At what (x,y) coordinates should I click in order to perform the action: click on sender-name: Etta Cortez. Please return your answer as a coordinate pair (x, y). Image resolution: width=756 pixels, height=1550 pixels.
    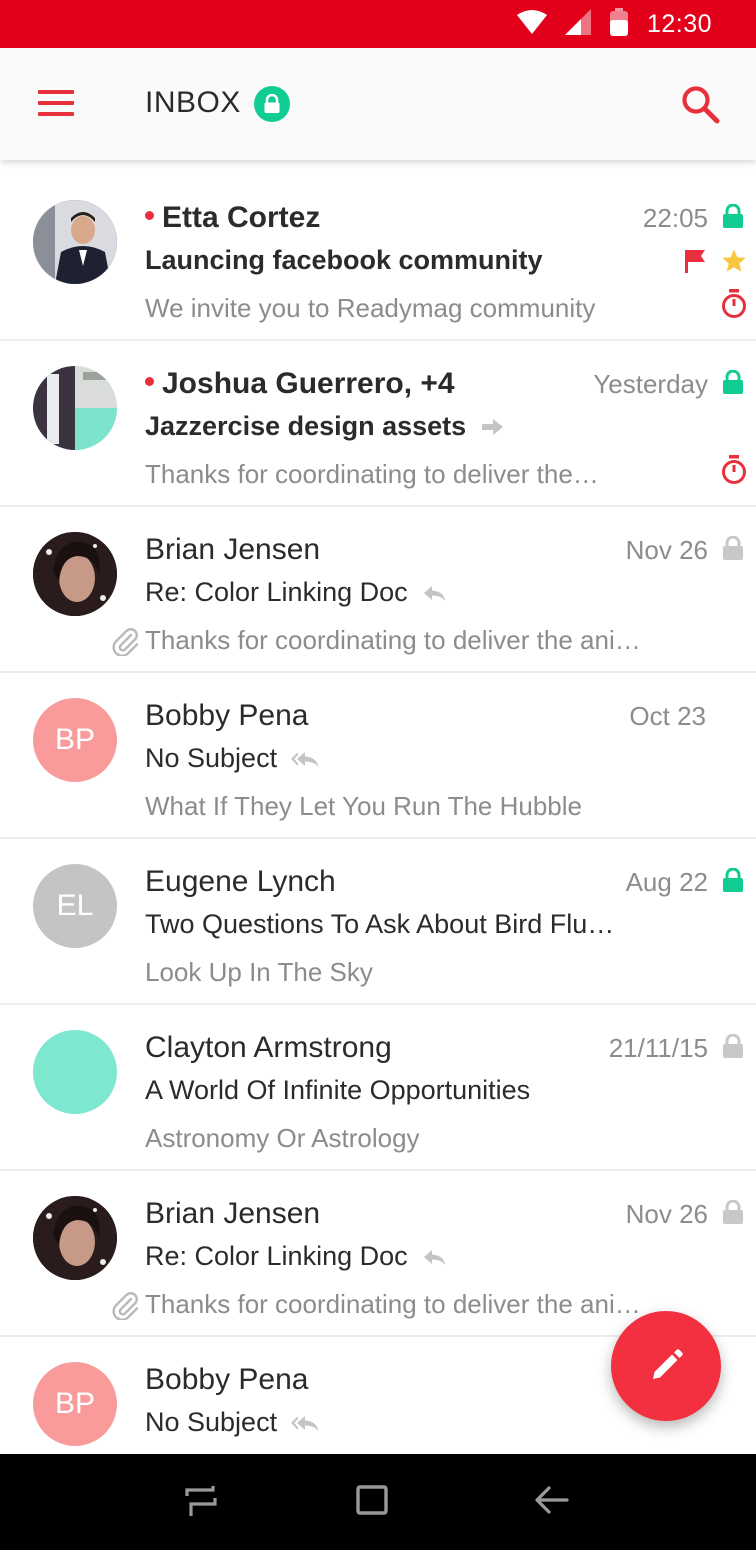
    Looking at the image, I should click on (232, 218).